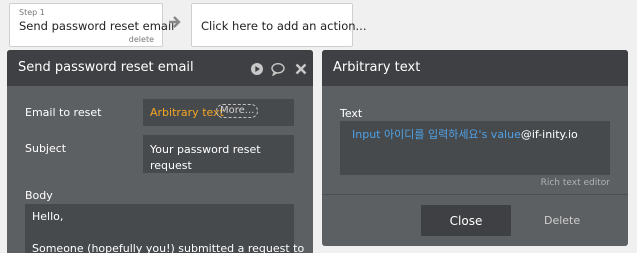  I want to click on body-text-line: Hello,, so click(48, 216).